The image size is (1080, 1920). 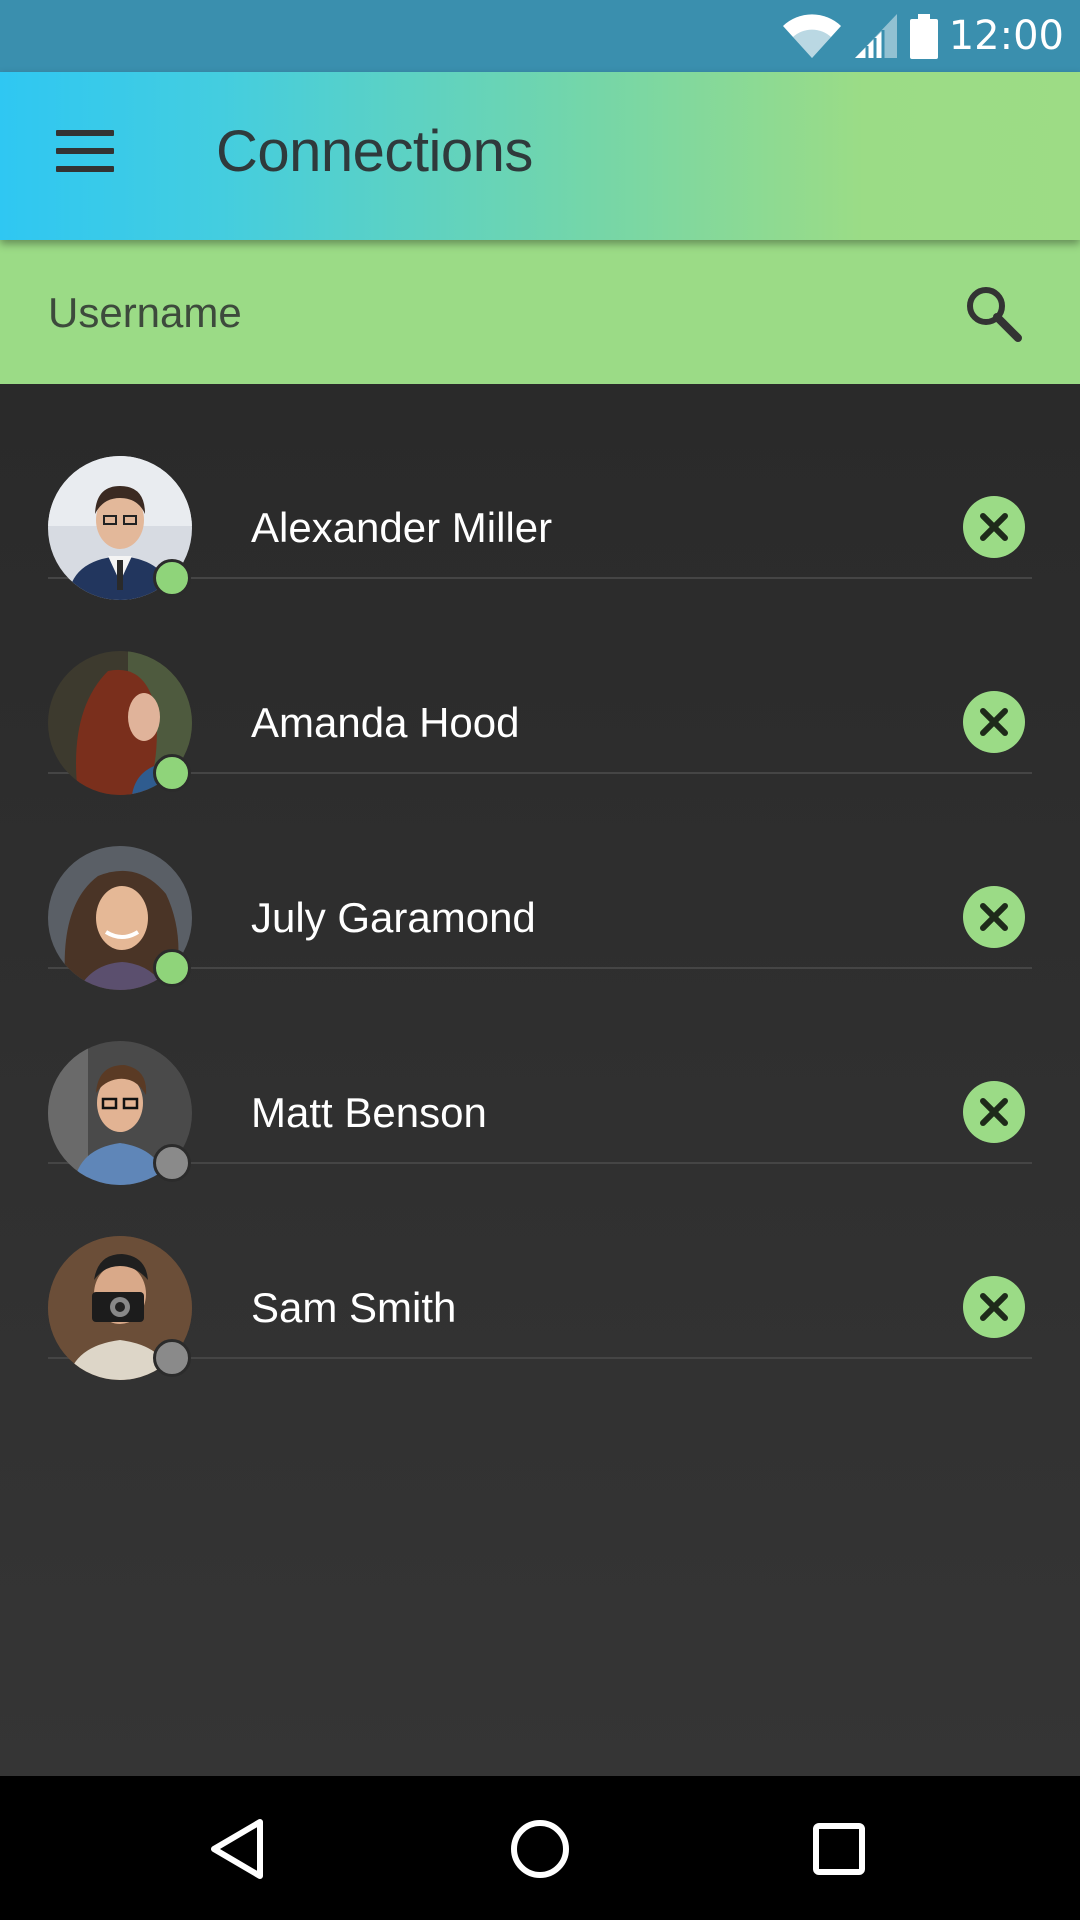 What do you see at coordinates (393, 917) in the screenshot?
I see `contact-name: July Garamond` at bounding box center [393, 917].